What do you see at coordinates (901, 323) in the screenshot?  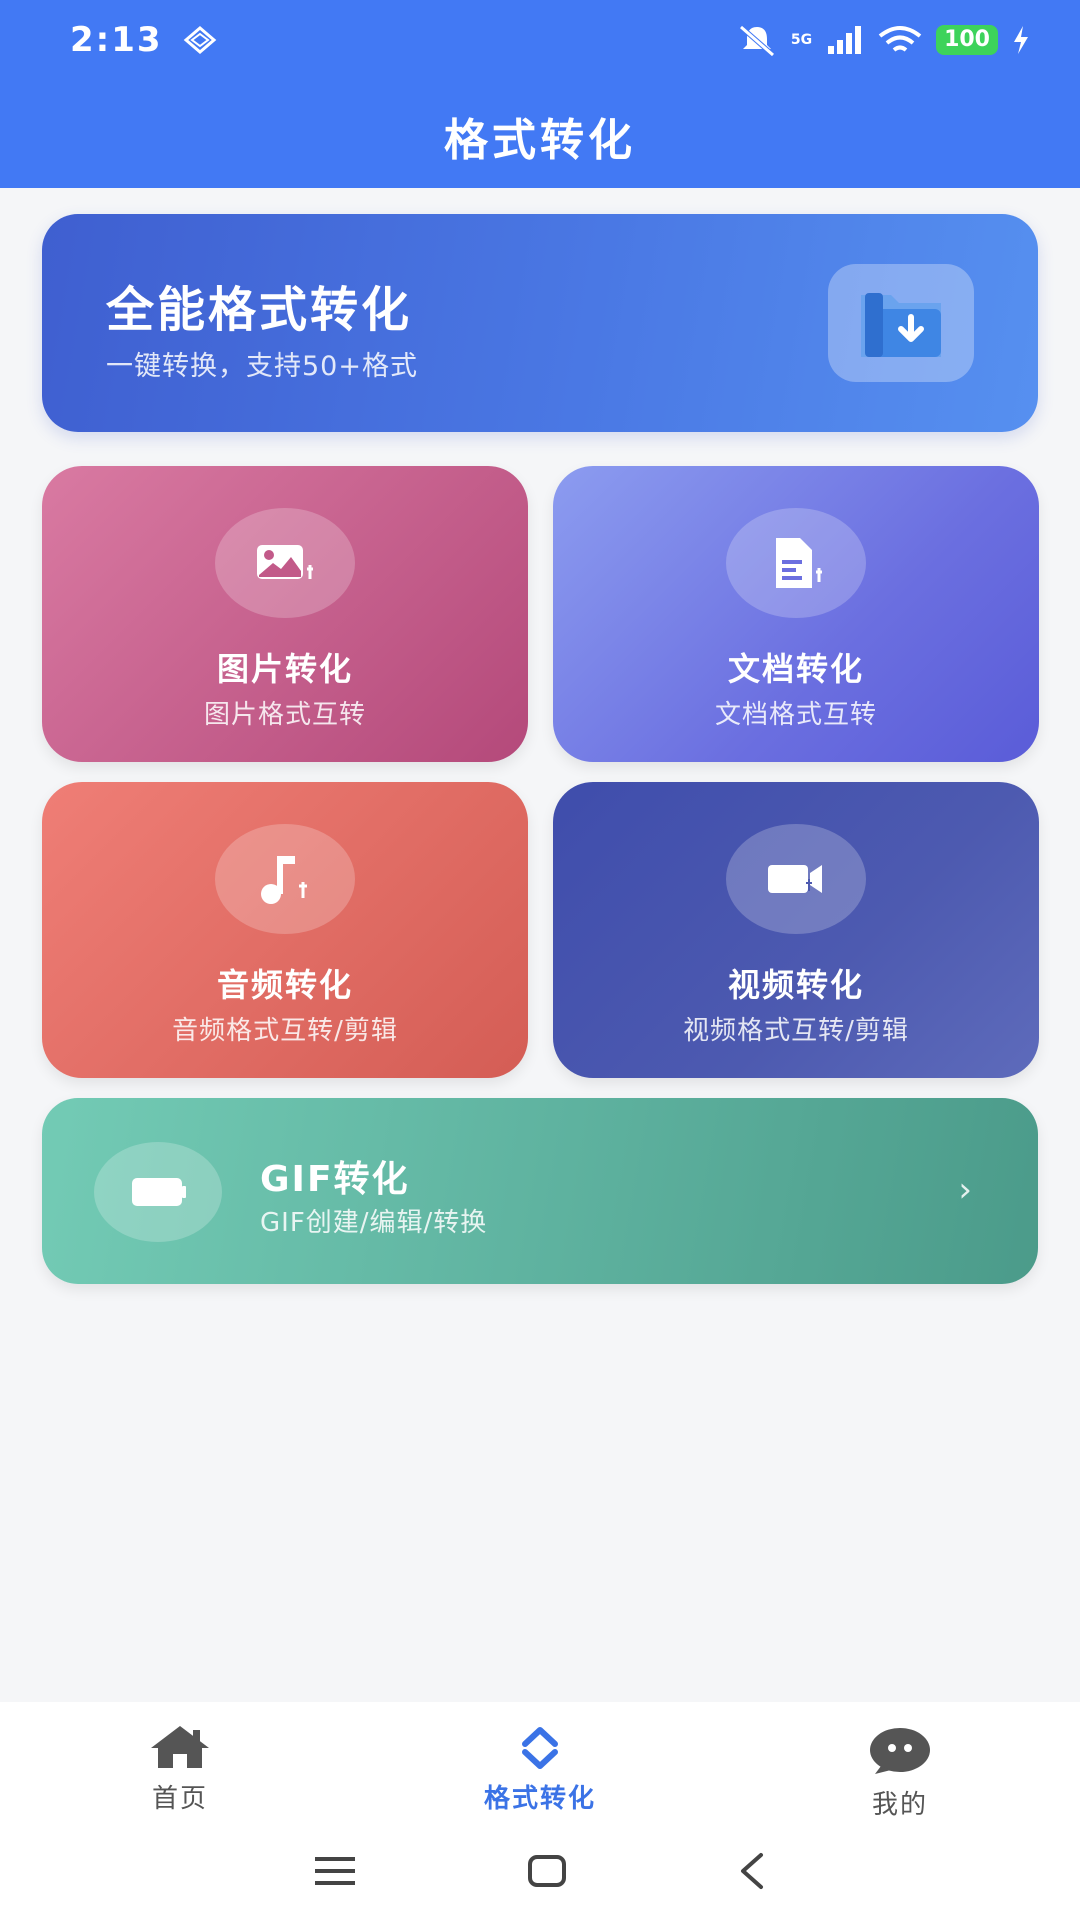 I see `folder-download-icon` at bounding box center [901, 323].